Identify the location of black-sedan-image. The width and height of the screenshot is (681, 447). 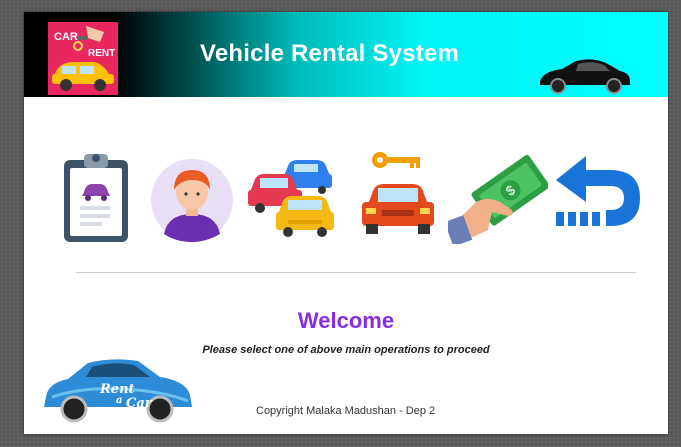
(584, 78).